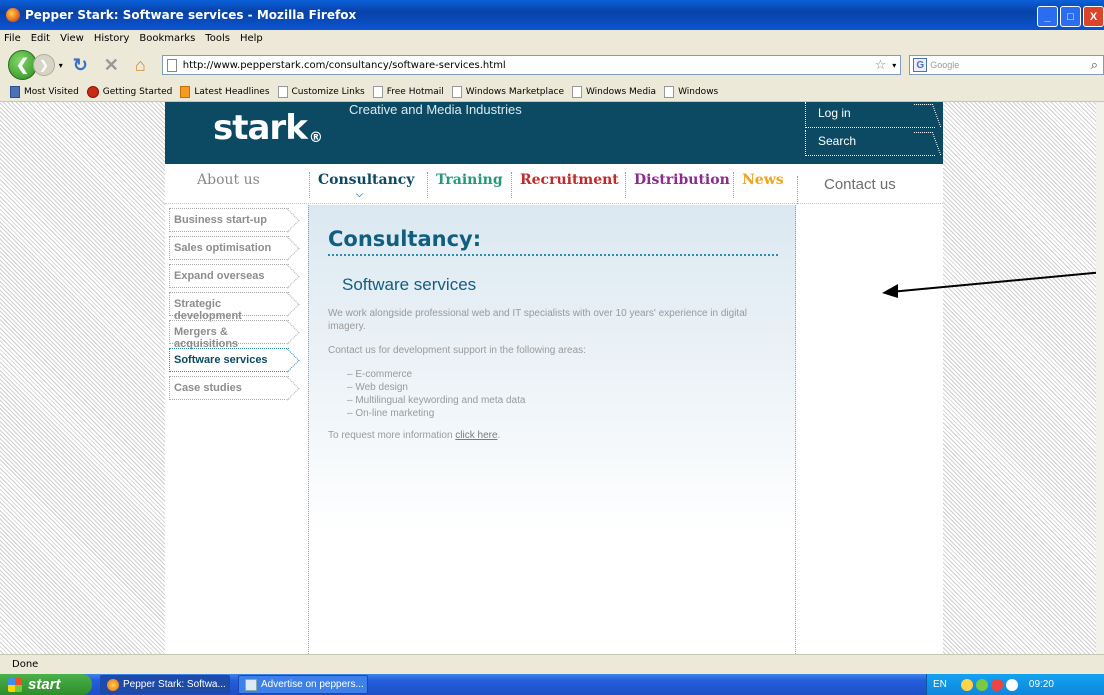 This screenshot has width=1104, height=695. I want to click on sidebar-item-business-start-up: Business start-up, so click(229, 220).